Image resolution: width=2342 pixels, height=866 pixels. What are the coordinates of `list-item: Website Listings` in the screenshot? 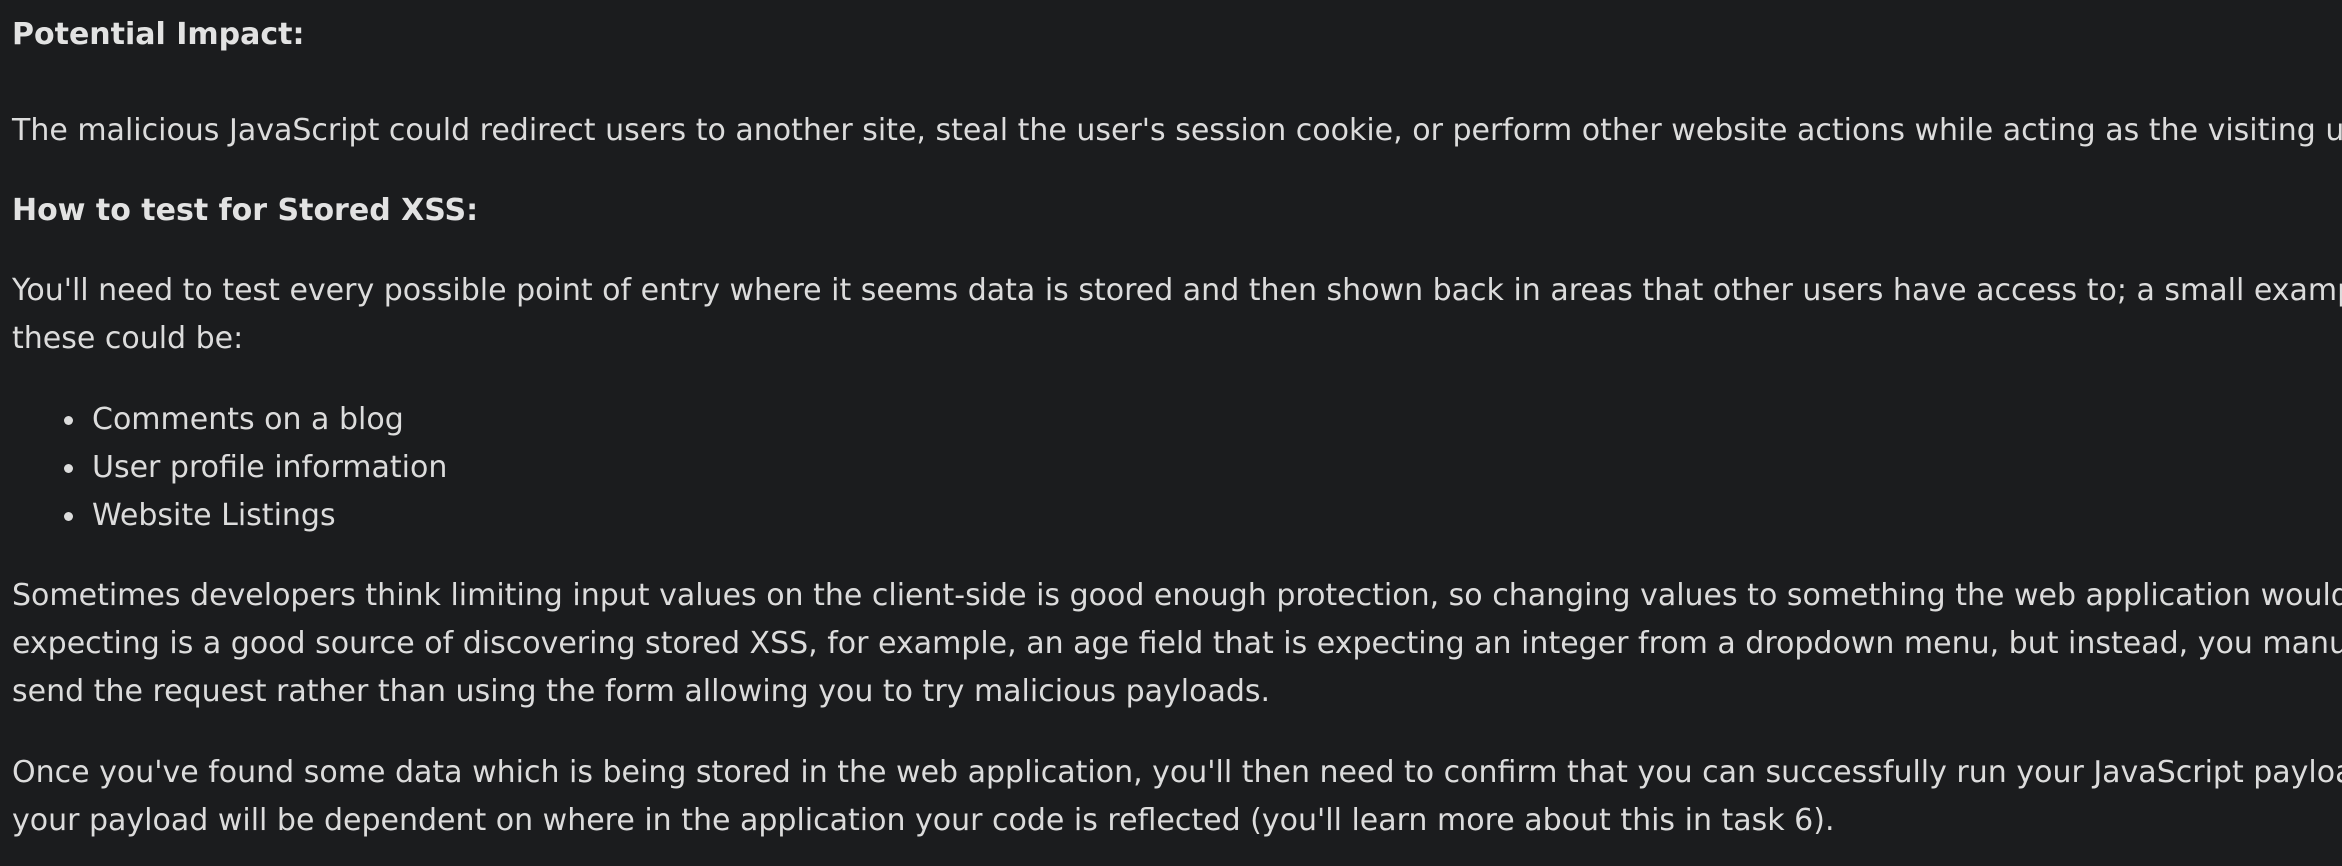 It's located at (229, 516).